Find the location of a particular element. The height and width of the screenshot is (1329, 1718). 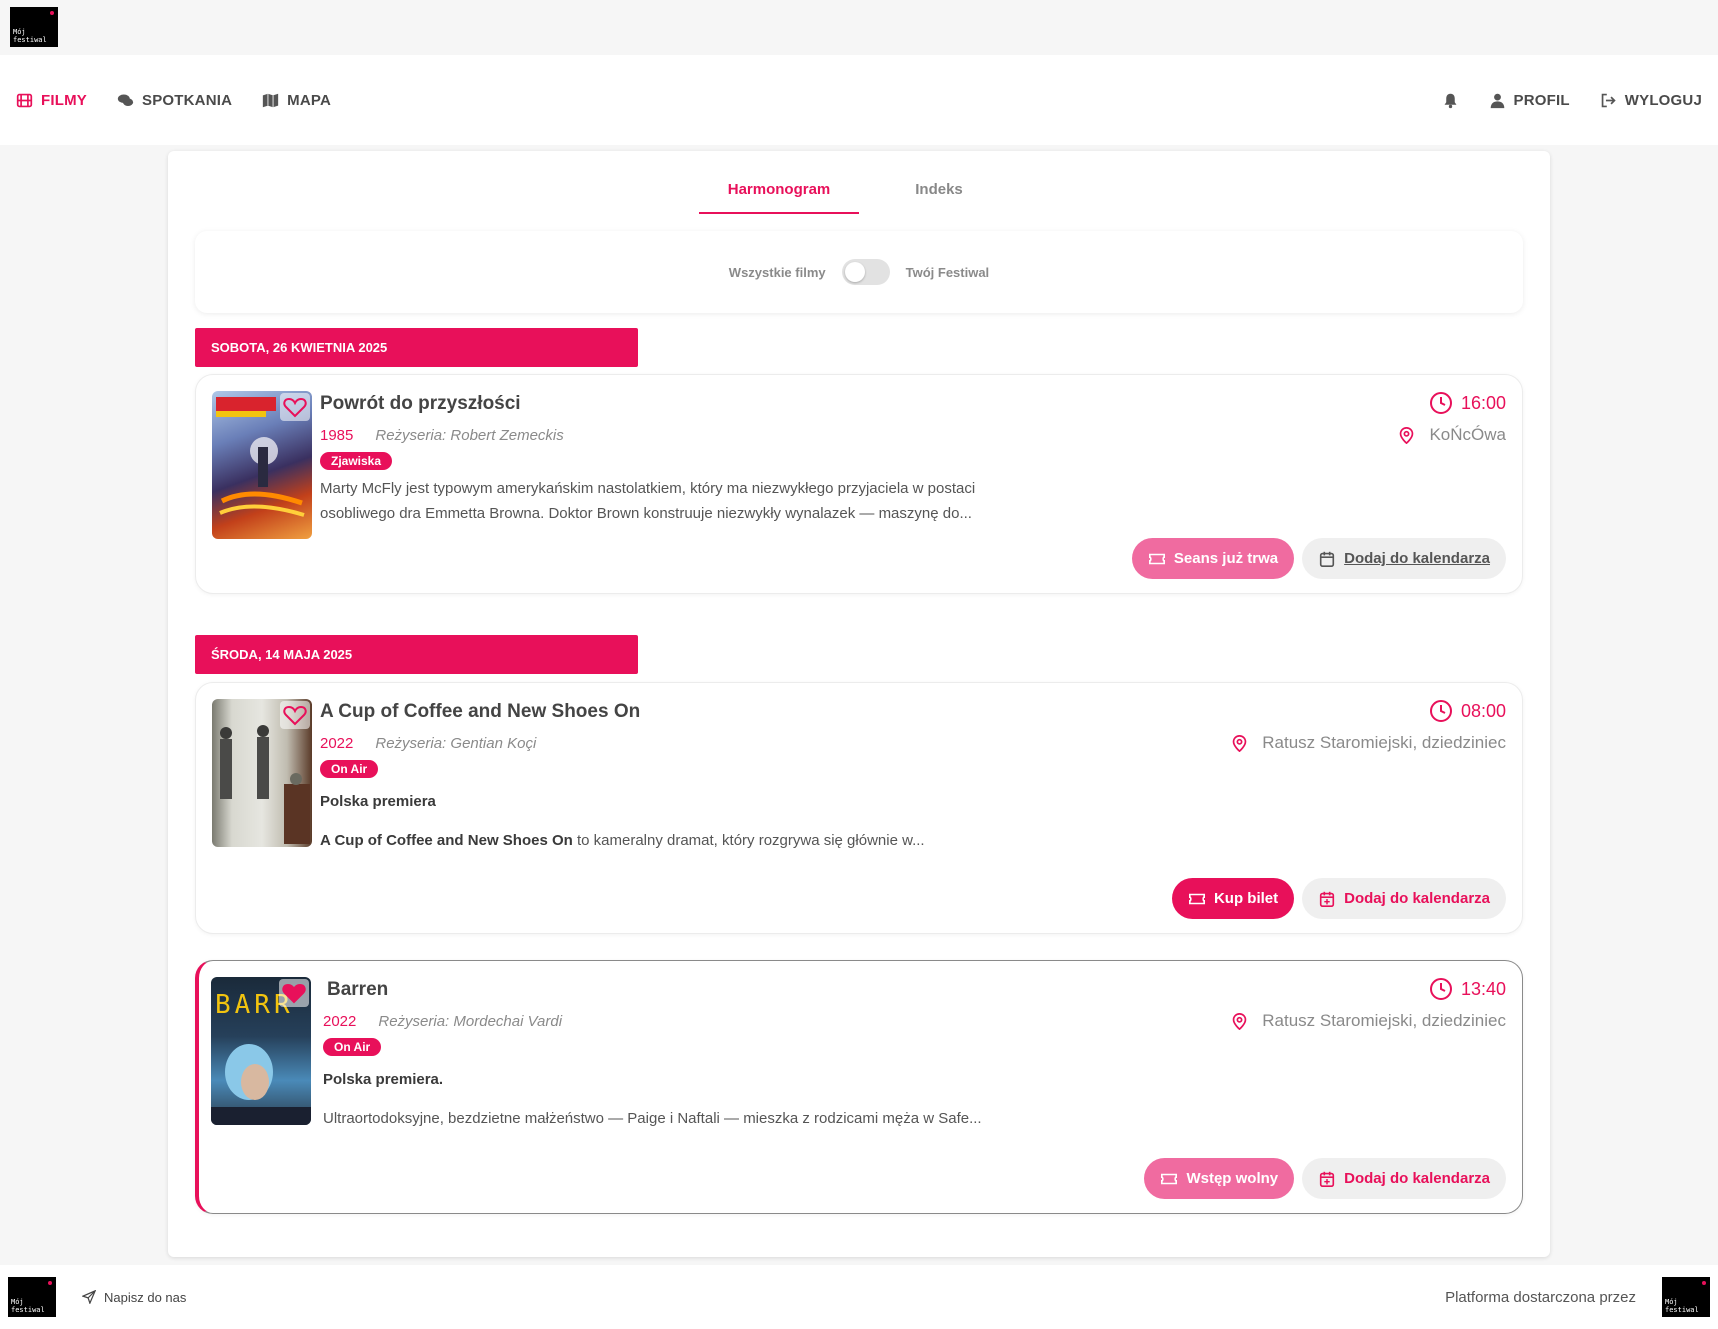

screening-time: 13:40 is located at coordinates (1467, 989).